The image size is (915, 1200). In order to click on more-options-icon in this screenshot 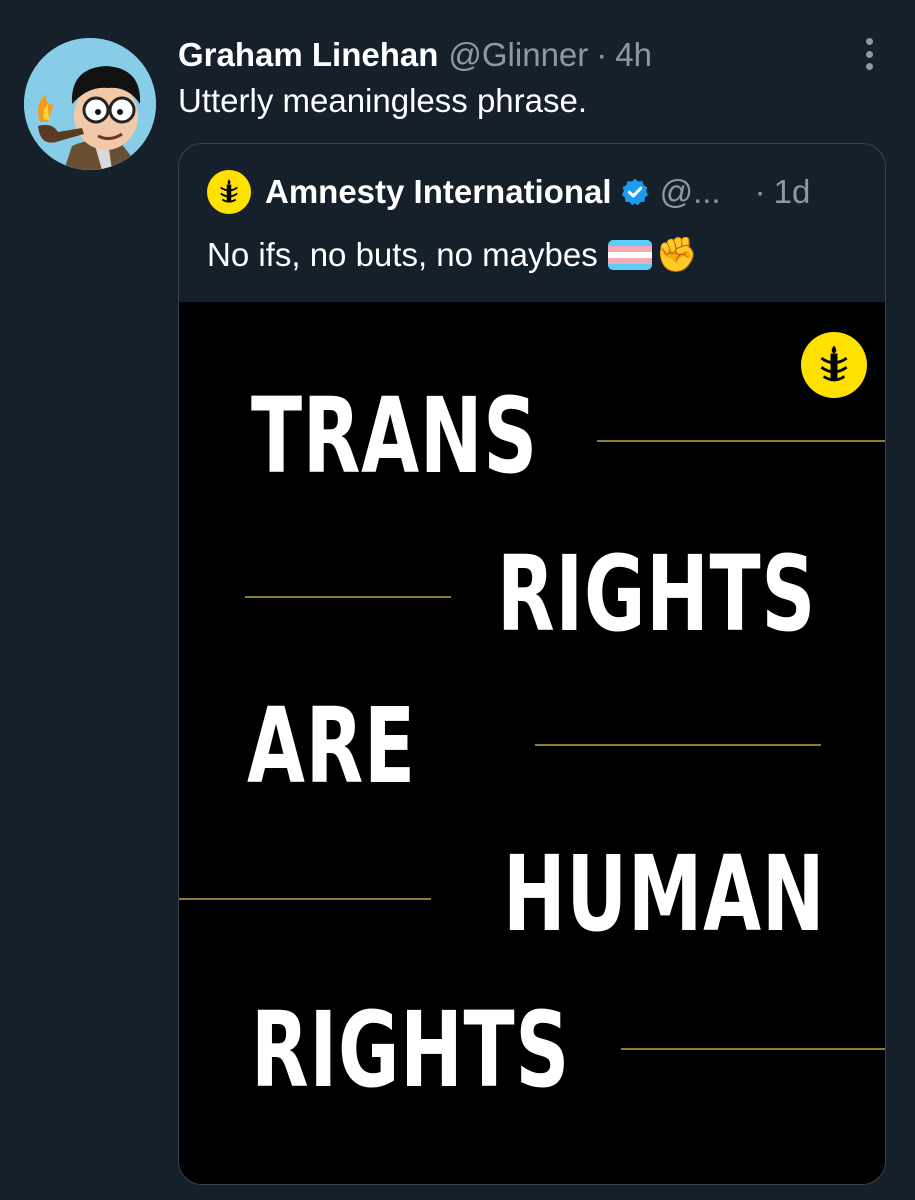, I will do `click(869, 54)`.